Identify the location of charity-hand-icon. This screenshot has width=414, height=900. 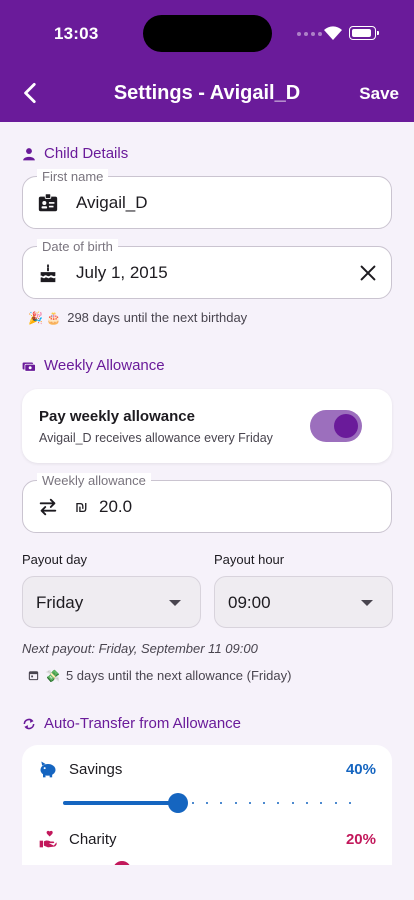
(48, 839).